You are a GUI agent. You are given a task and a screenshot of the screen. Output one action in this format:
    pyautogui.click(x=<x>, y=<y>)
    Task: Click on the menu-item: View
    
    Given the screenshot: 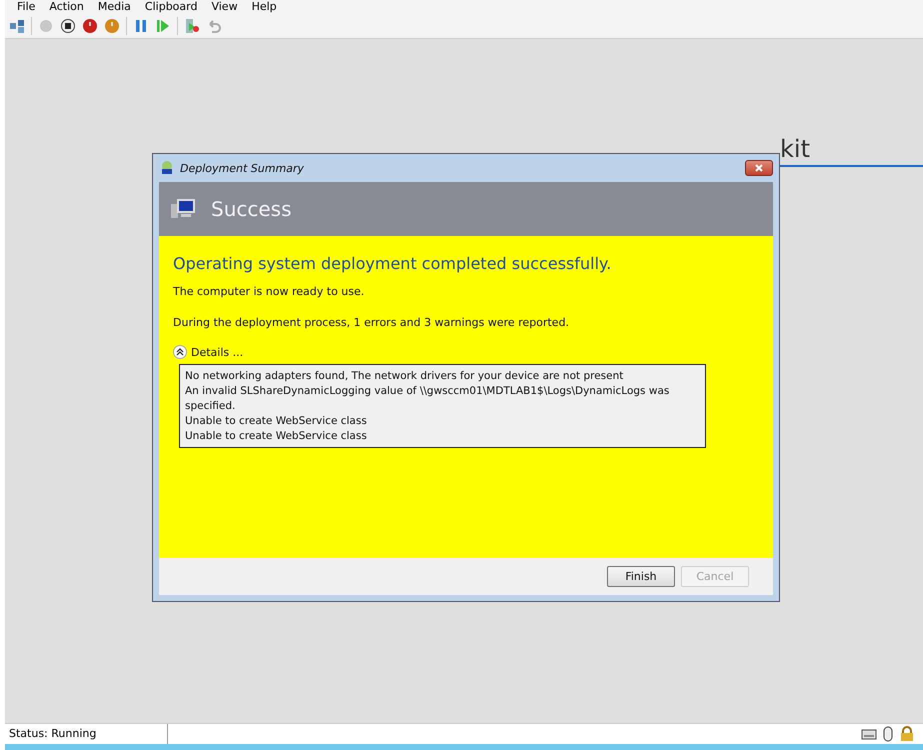 What is the action you would take?
    pyautogui.click(x=224, y=7)
    